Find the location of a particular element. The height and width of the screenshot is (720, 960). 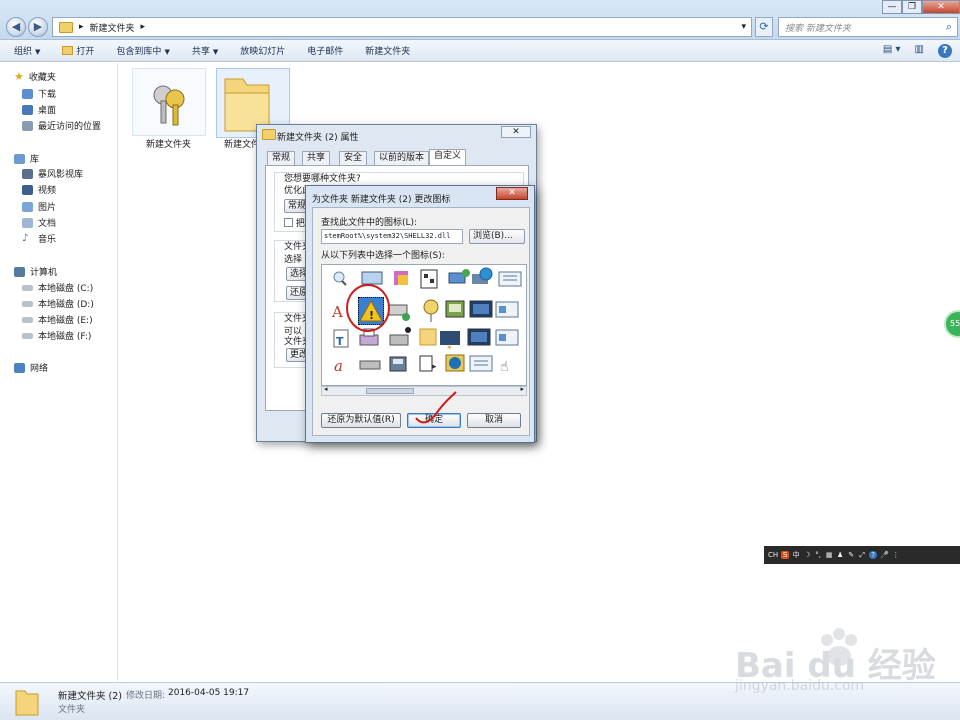

sidebar-item-drive-c: 本地磁盘 (C:) is located at coordinates (57, 287).